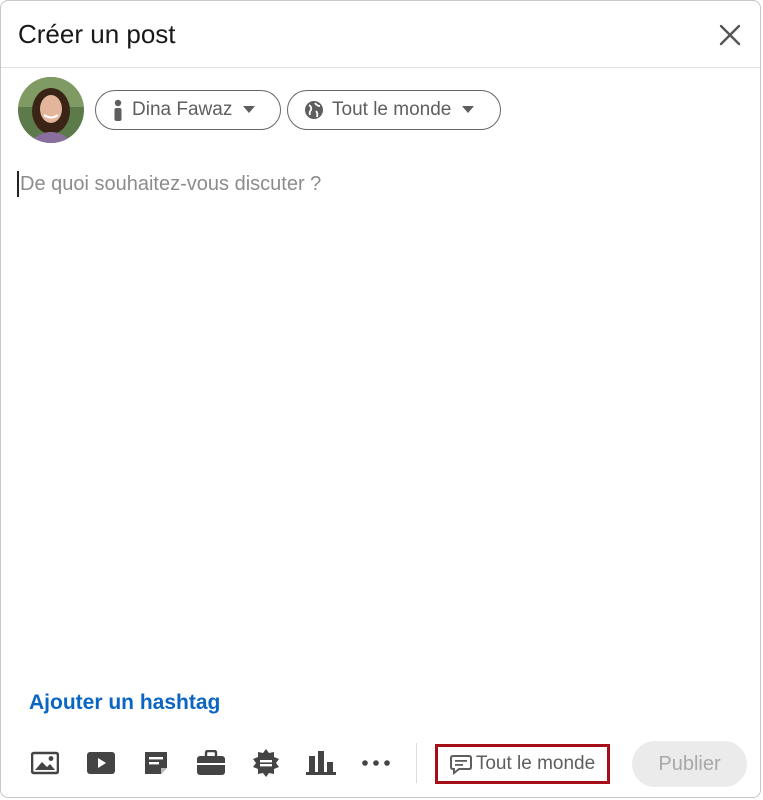 The width and height of the screenshot is (763, 800). I want to click on document-icon, so click(156, 763).